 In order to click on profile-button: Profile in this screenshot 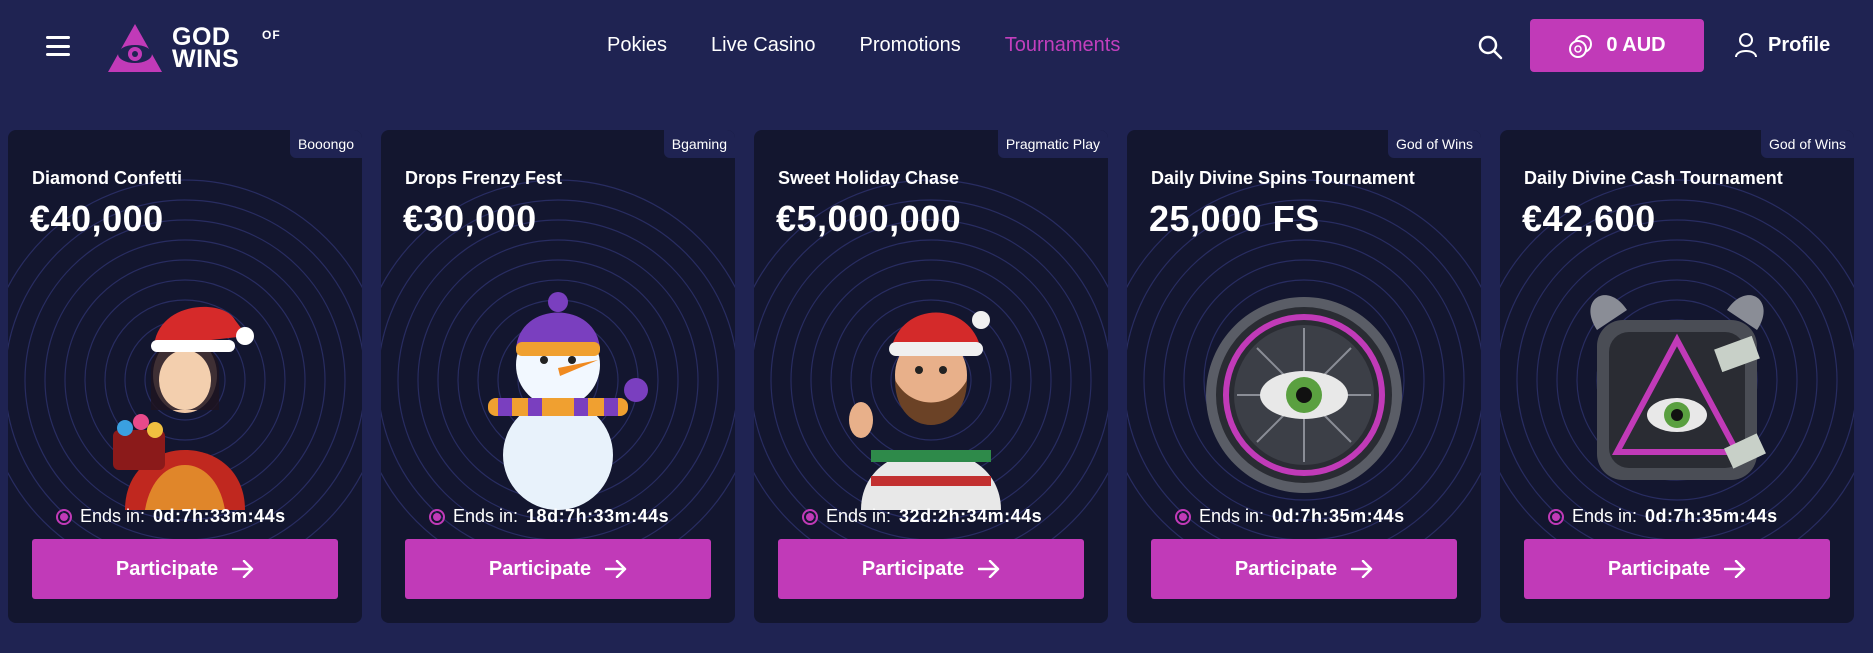, I will do `click(1782, 45)`.